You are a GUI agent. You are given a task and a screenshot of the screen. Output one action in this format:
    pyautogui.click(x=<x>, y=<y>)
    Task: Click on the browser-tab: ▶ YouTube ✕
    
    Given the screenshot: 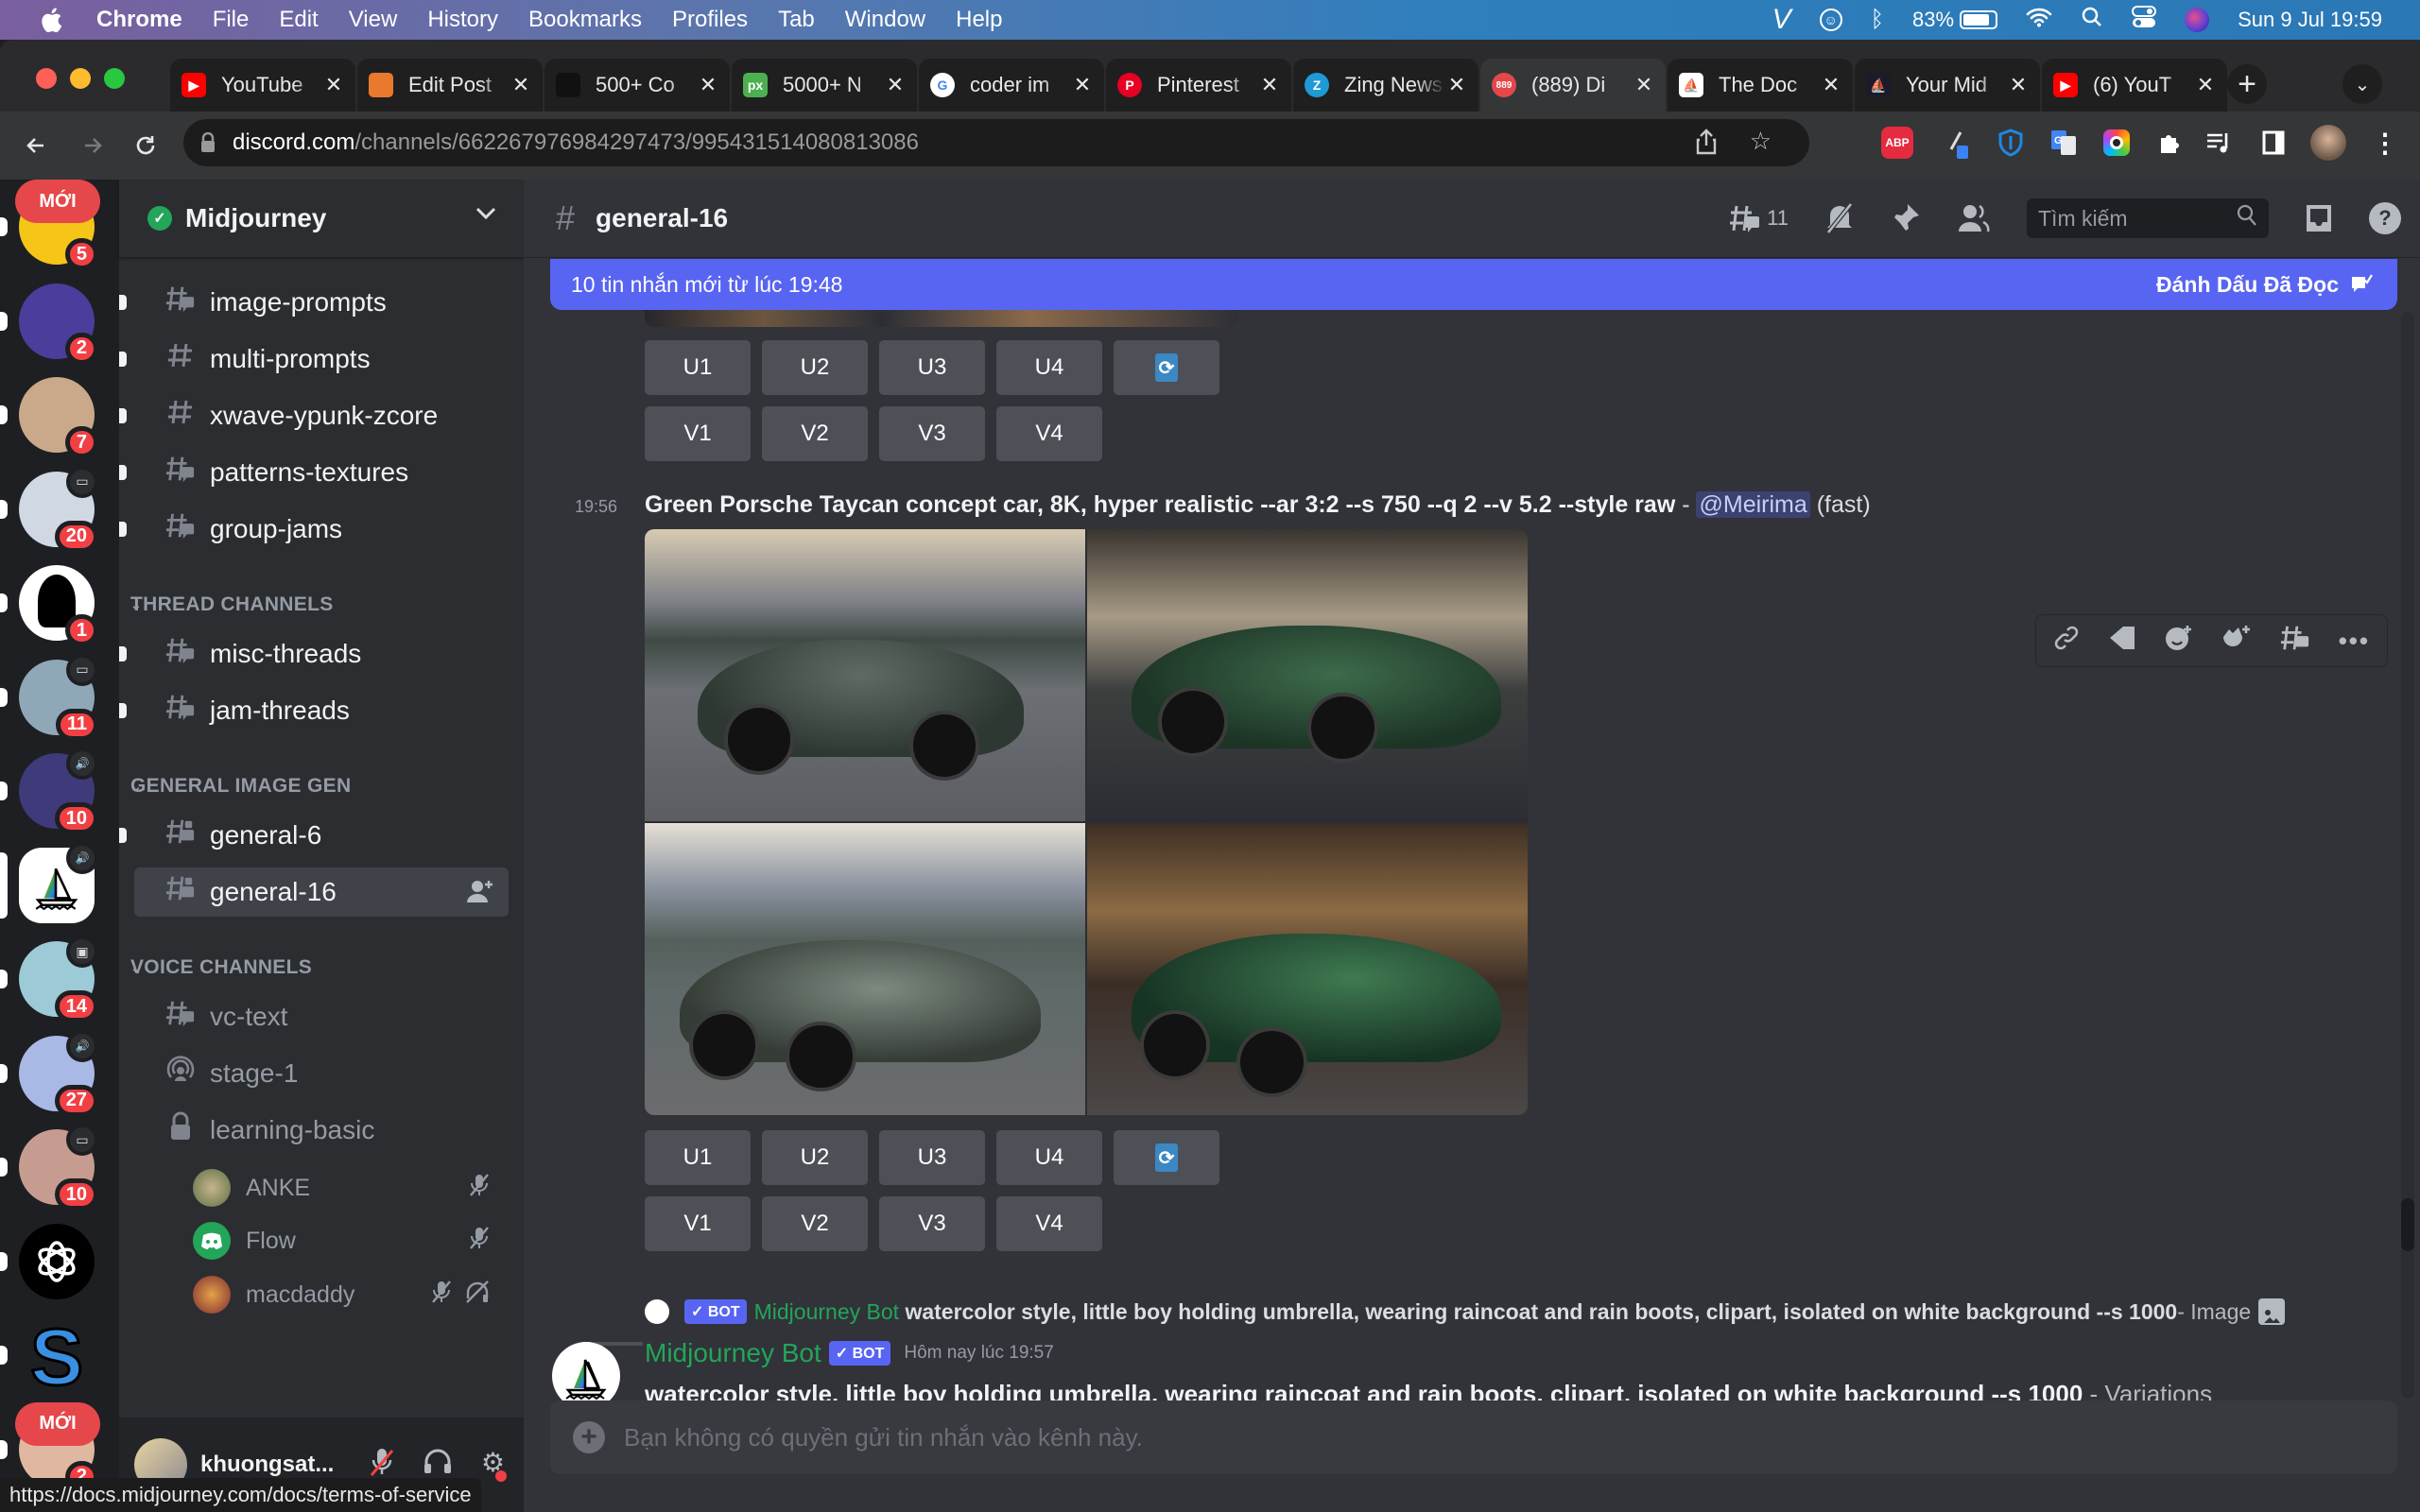 What is the action you would take?
    pyautogui.click(x=262, y=85)
    